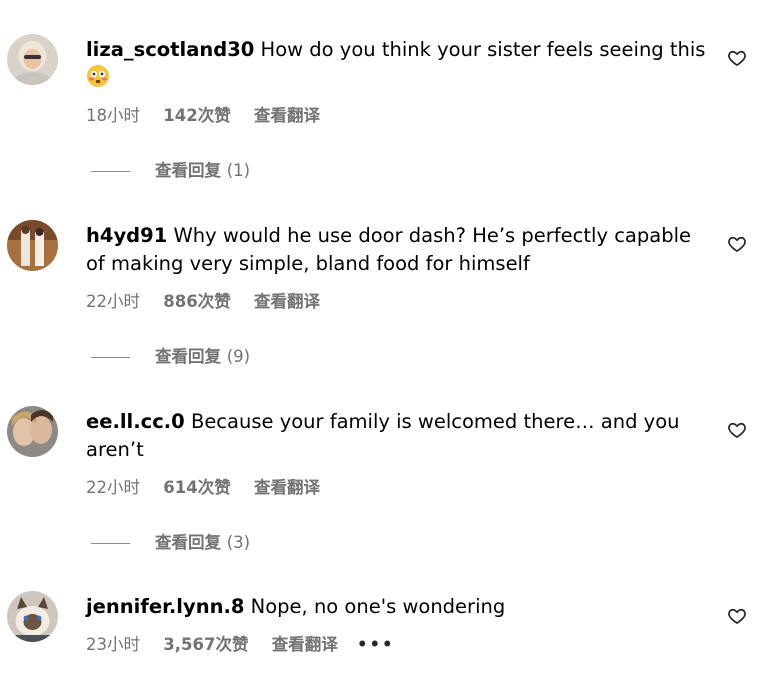 The width and height of the screenshot is (758, 674). I want to click on comment-meta: 22小时 614次赞 查看翻译, so click(203, 488).